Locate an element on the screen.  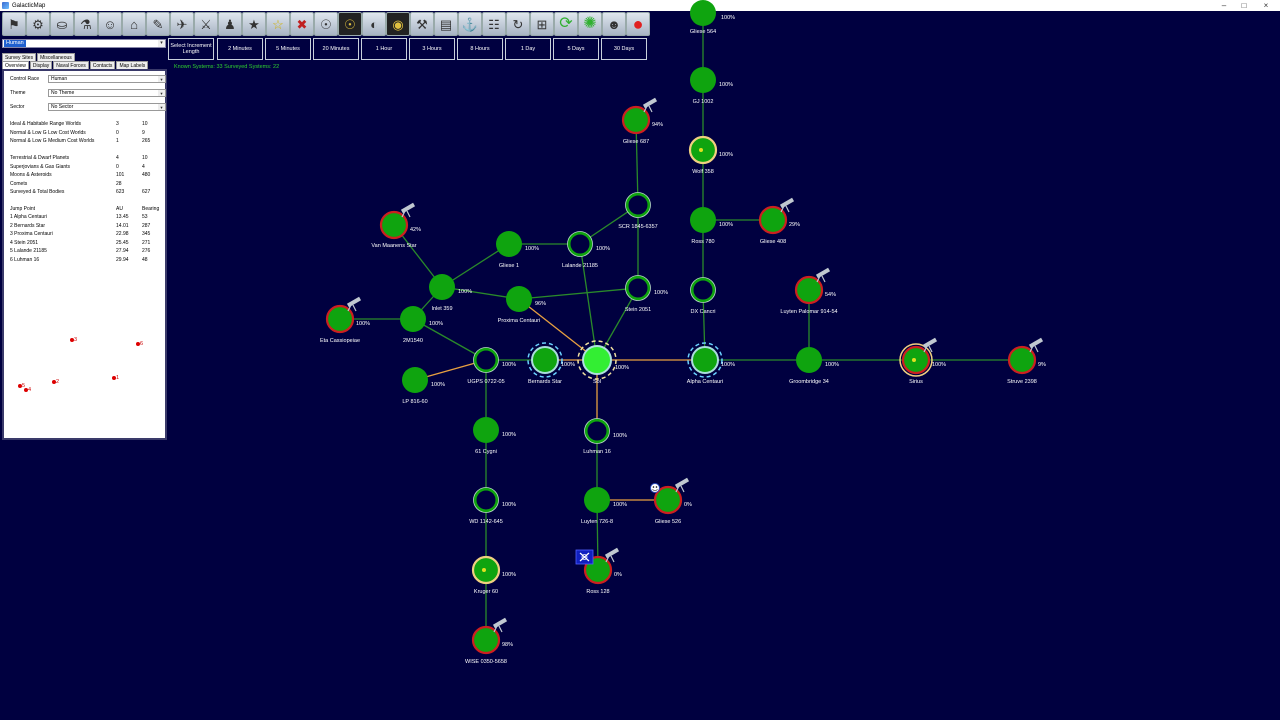
star-system-wd-1142-645: WD 1142-645 100% is located at coordinates (492, 506).